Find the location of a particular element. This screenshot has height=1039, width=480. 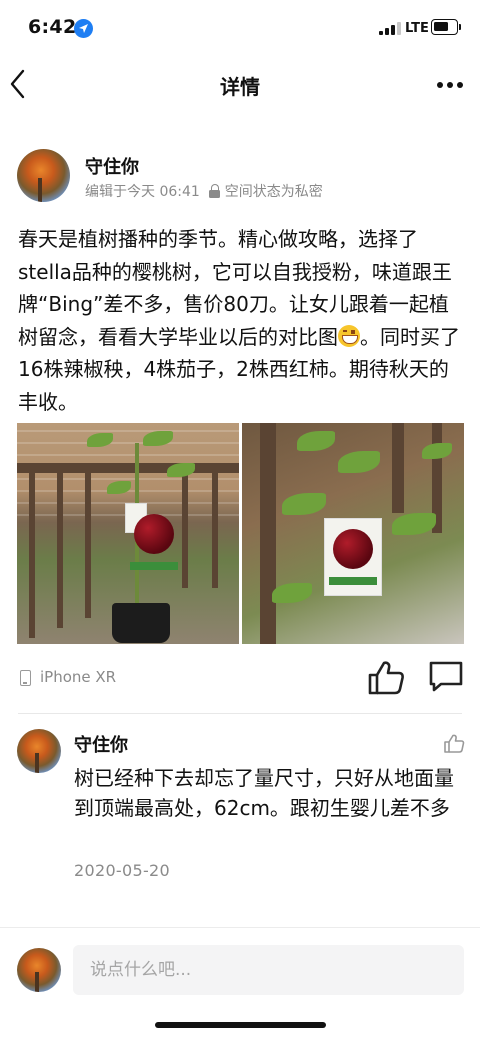

network-type: LTE is located at coordinates (417, 28).